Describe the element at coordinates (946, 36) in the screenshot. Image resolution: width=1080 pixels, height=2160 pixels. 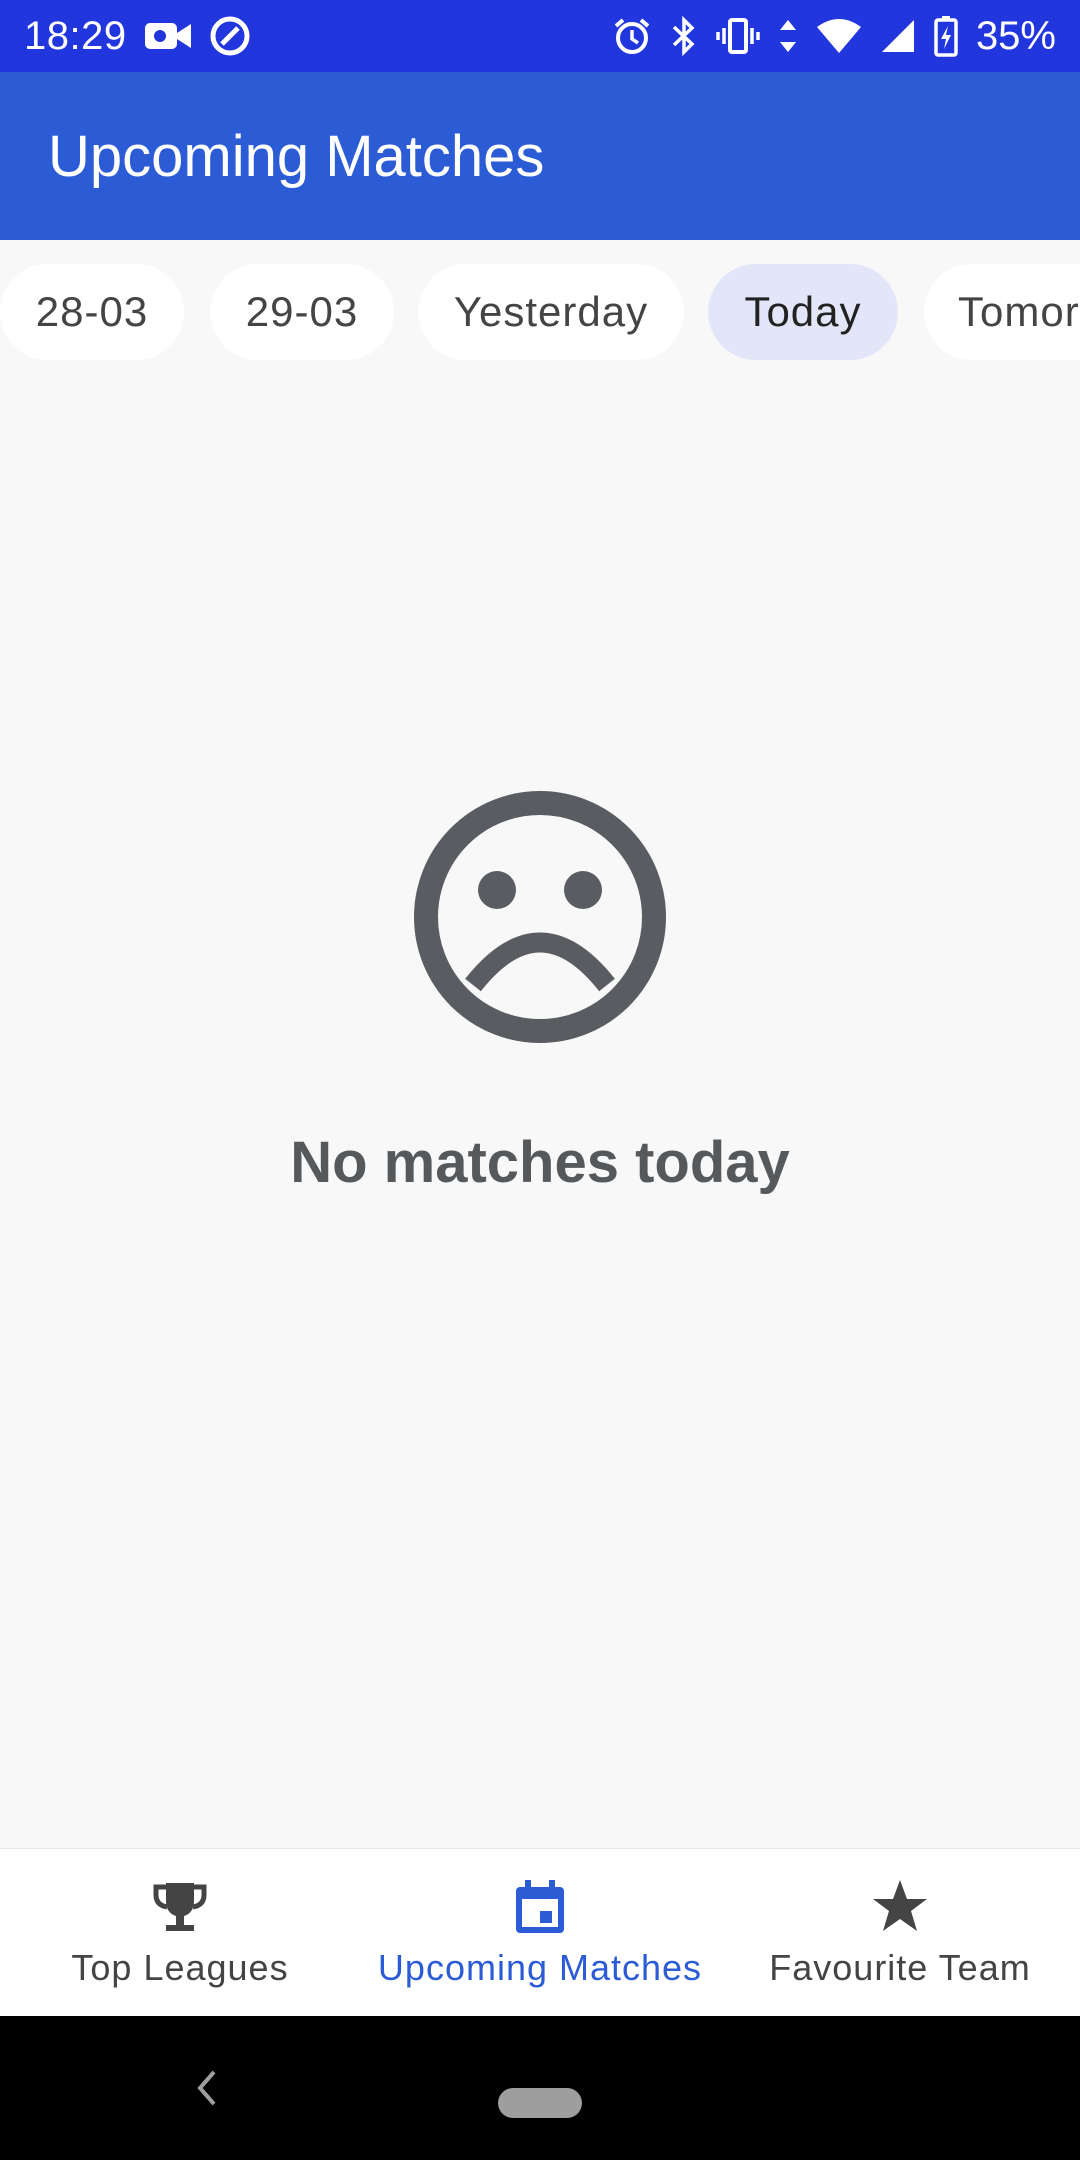
I see `battery-charging-icon` at that location.